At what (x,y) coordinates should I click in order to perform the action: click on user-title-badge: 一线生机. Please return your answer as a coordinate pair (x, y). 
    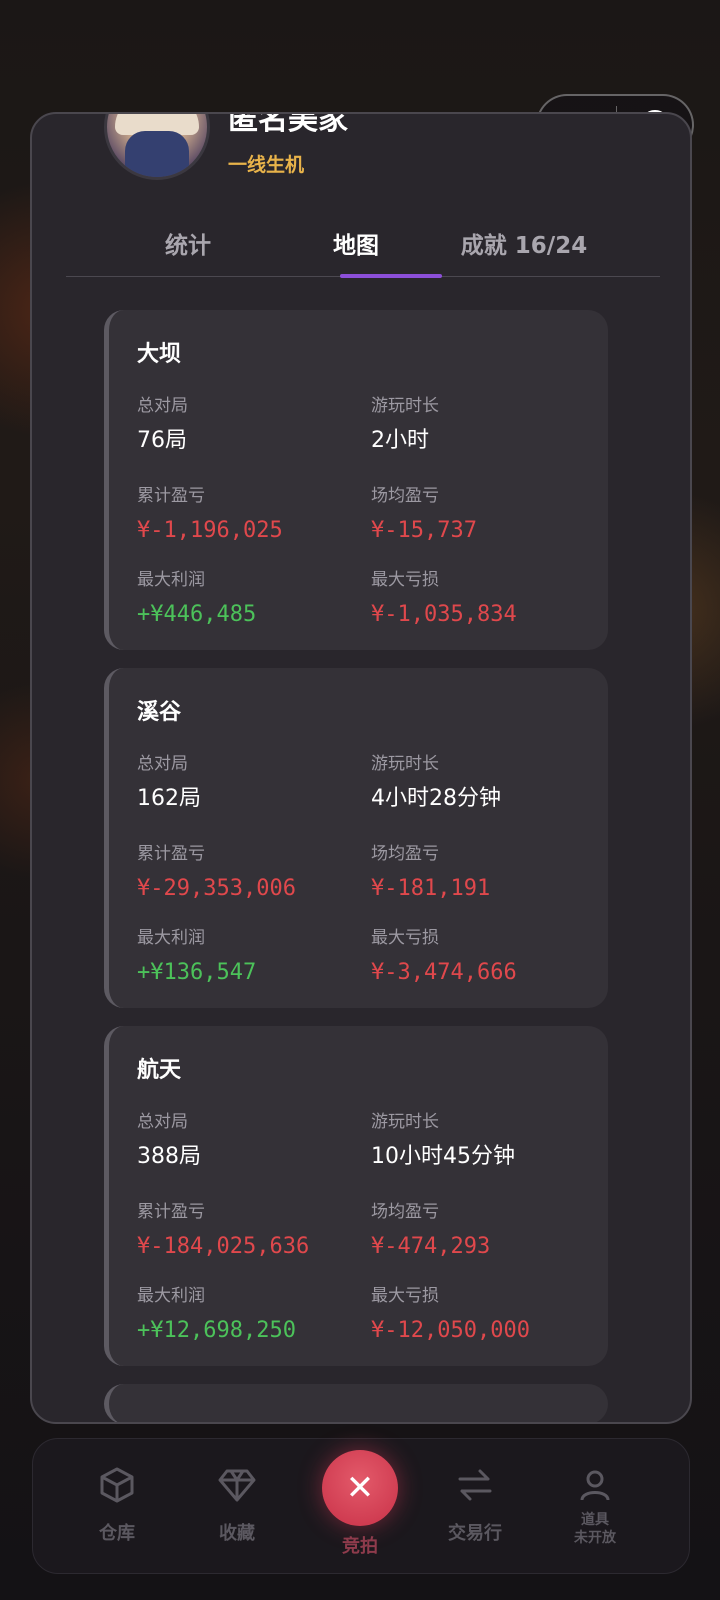
    Looking at the image, I should click on (266, 165).